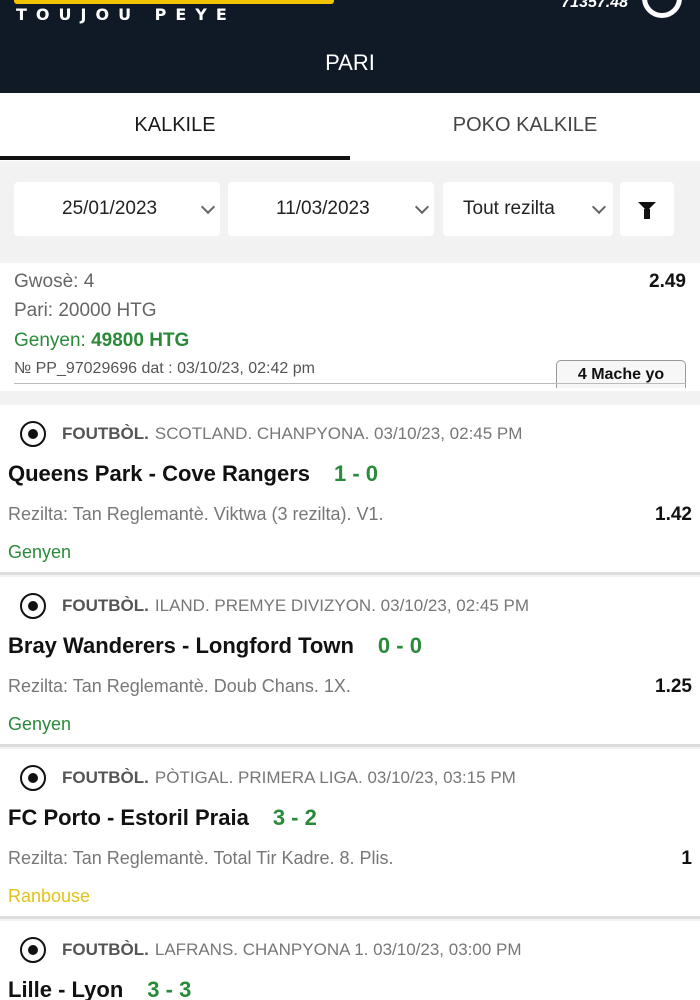 This screenshot has width=700, height=1000. What do you see at coordinates (350, 383) in the screenshot?
I see `divider` at bounding box center [350, 383].